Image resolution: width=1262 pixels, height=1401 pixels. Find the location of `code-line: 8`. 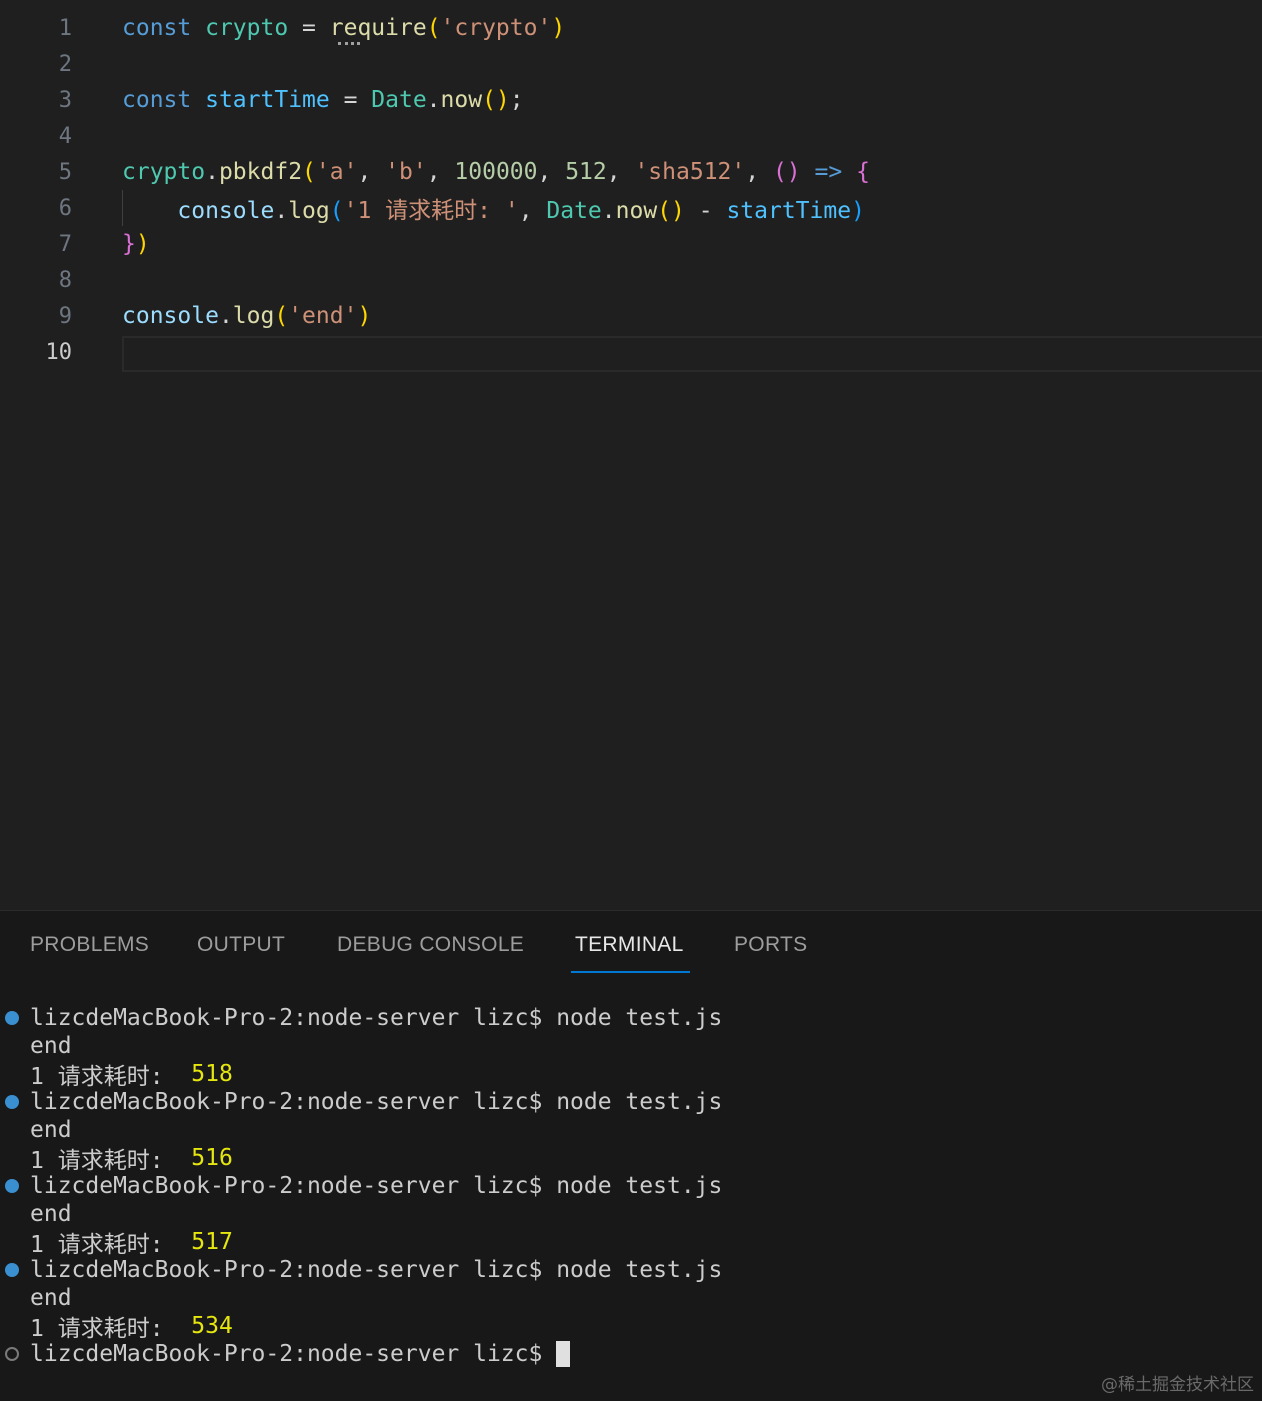

code-line: 8 is located at coordinates (631, 280).